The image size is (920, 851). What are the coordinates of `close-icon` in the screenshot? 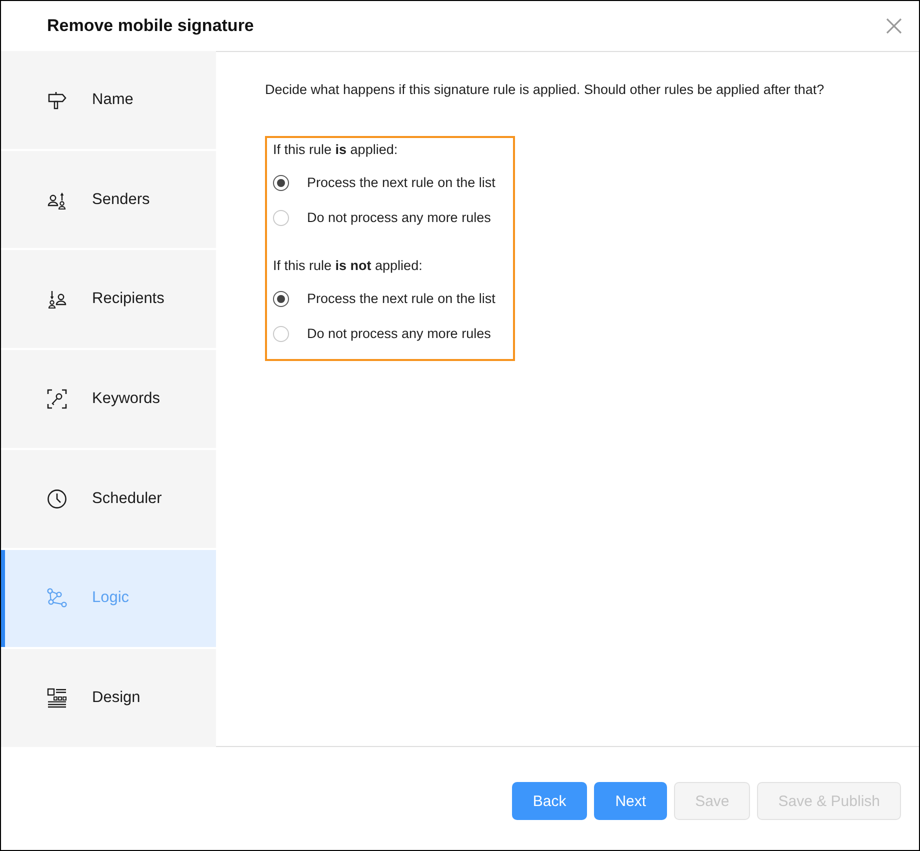 It's located at (894, 26).